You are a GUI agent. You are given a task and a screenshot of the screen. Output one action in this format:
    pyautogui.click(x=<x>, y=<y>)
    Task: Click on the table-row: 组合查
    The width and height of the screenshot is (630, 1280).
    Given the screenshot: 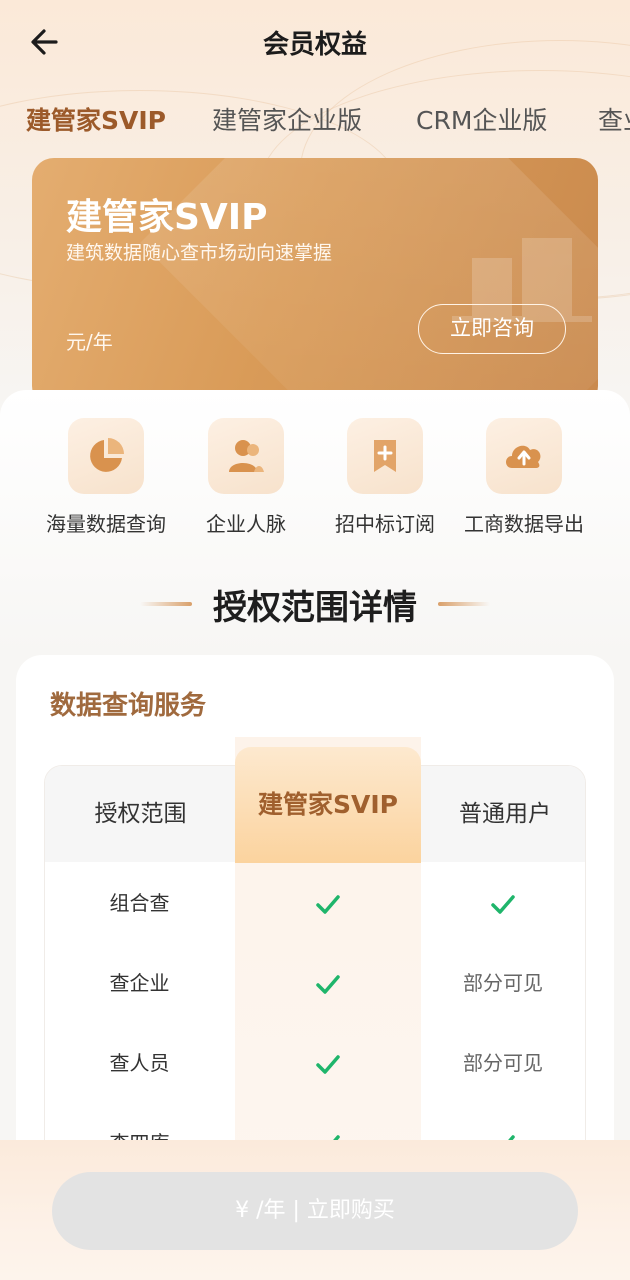 What is the action you would take?
    pyautogui.click(x=315, y=903)
    